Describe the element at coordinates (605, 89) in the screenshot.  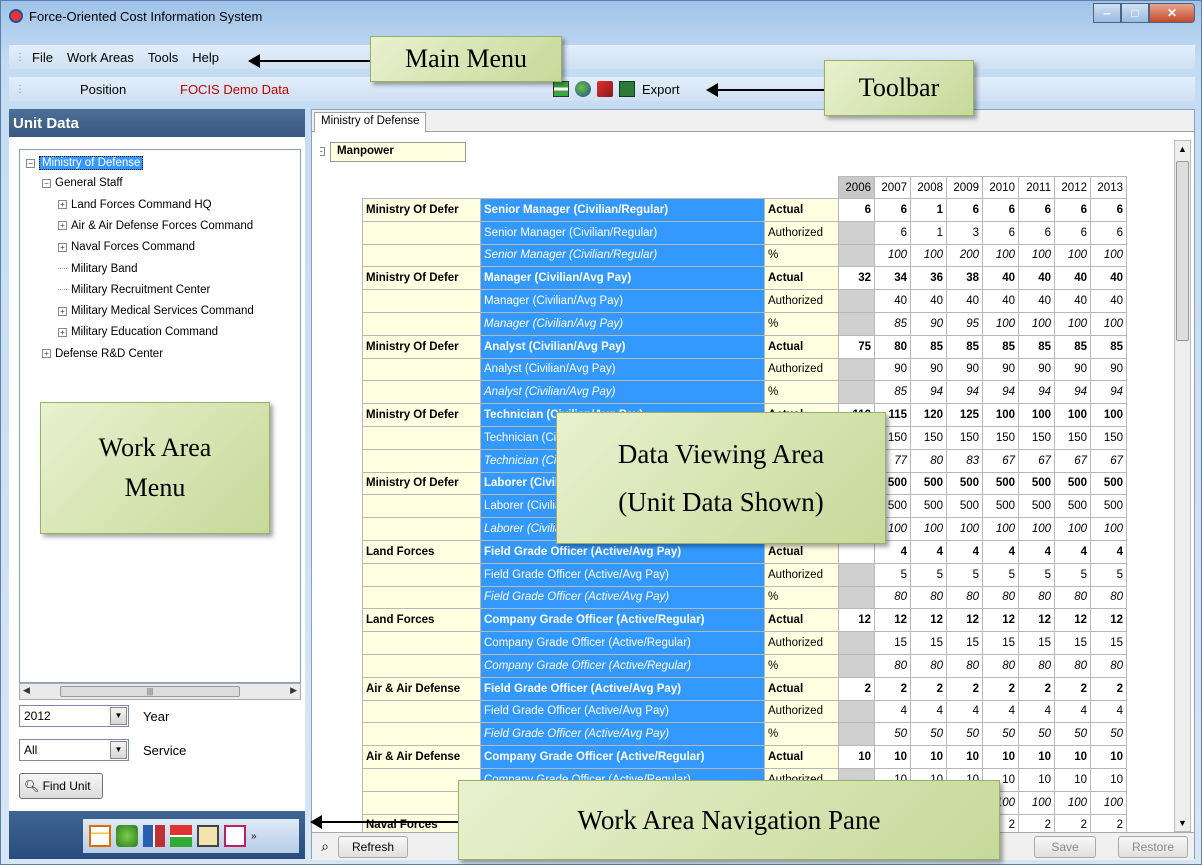
I see `book-icon` at that location.